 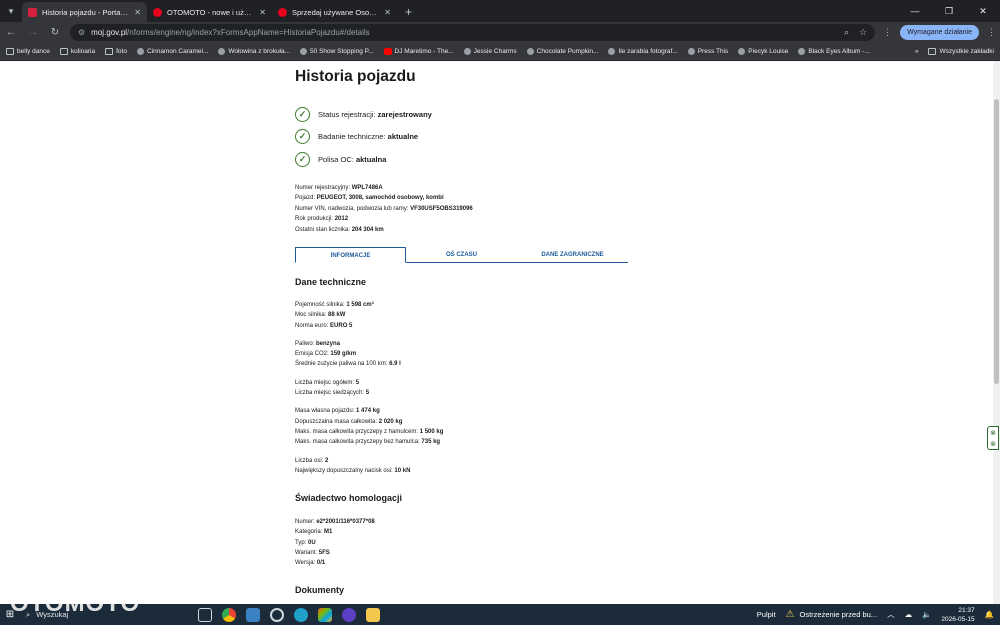 What do you see at coordinates (347, 114) in the screenshot?
I see `status-label: Status rejestracji:` at bounding box center [347, 114].